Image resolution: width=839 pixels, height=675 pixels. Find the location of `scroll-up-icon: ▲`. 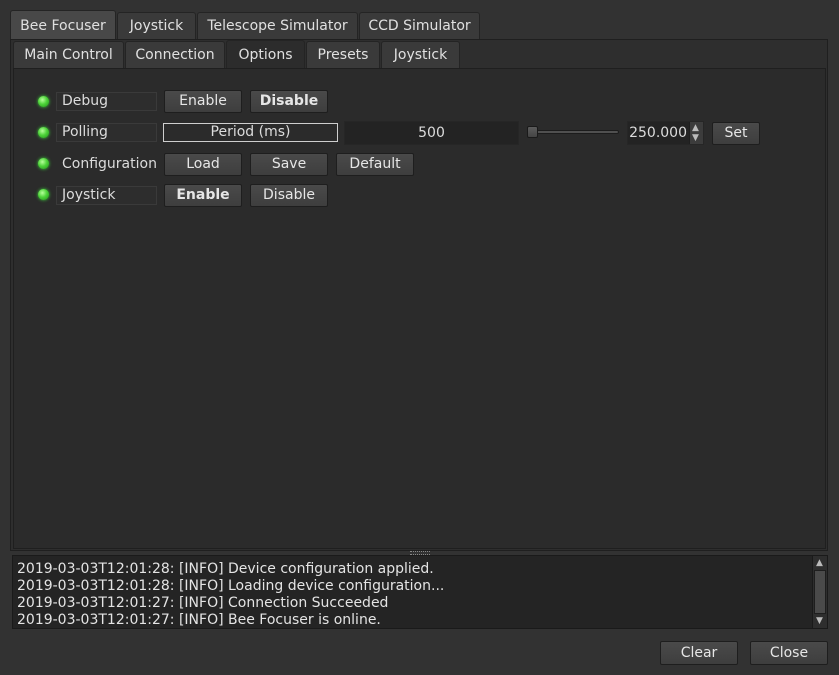

scroll-up-icon: ▲ is located at coordinates (819, 563).